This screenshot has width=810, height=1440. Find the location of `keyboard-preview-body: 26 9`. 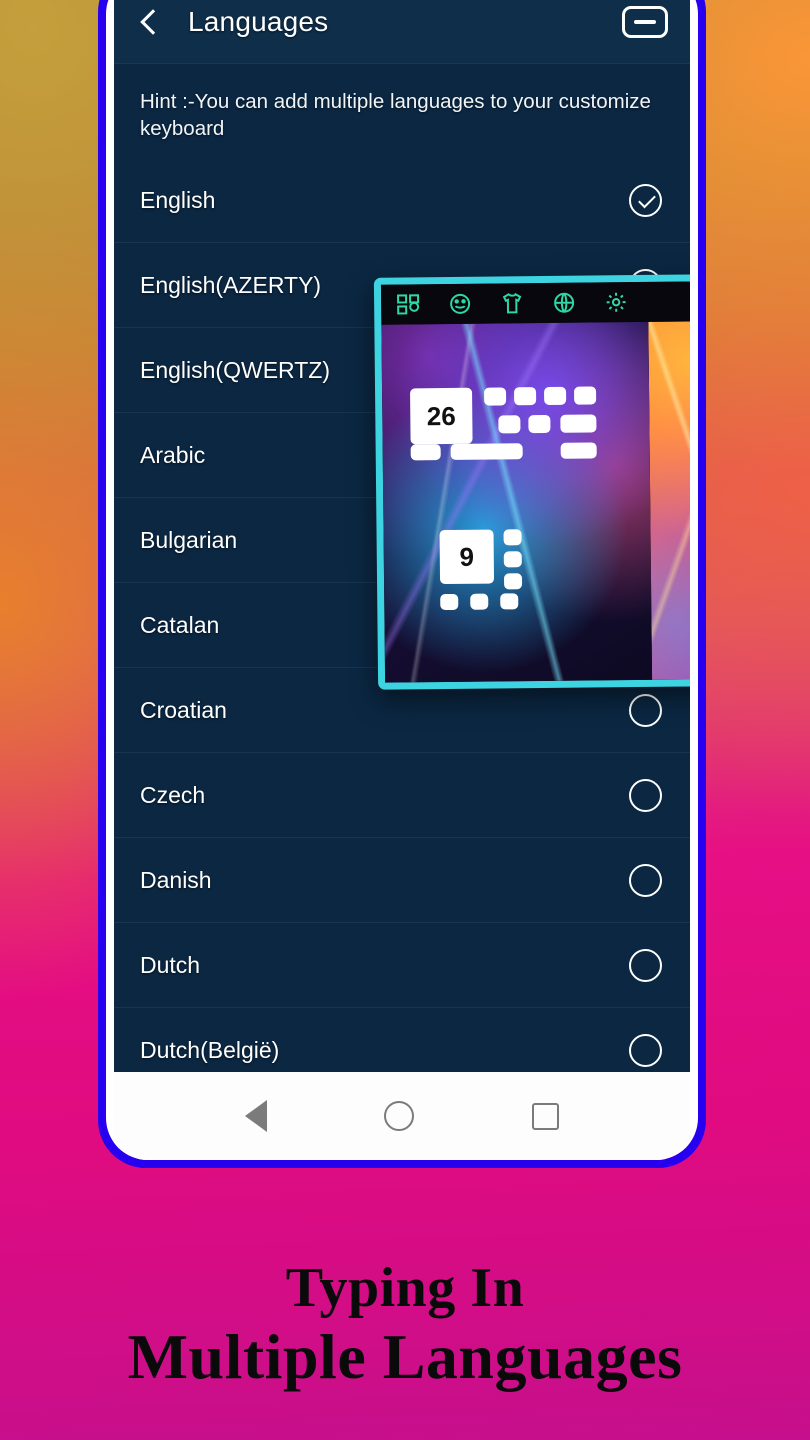

keyboard-preview-body: 26 9 is located at coordinates (535, 501).